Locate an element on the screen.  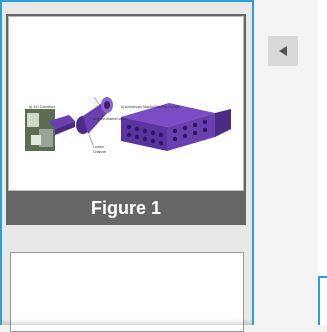
document-page-selection is located at coordinates (322, 300).